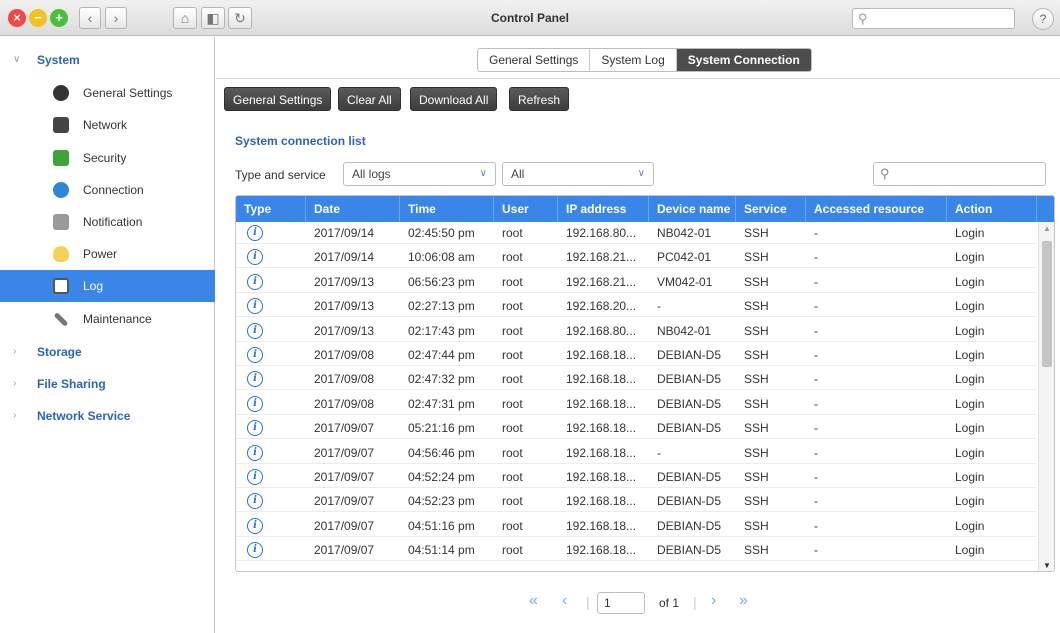 This screenshot has width=1060, height=633. Describe the element at coordinates (353, 209) in the screenshot. I see `column-header-date: Date` at that location.